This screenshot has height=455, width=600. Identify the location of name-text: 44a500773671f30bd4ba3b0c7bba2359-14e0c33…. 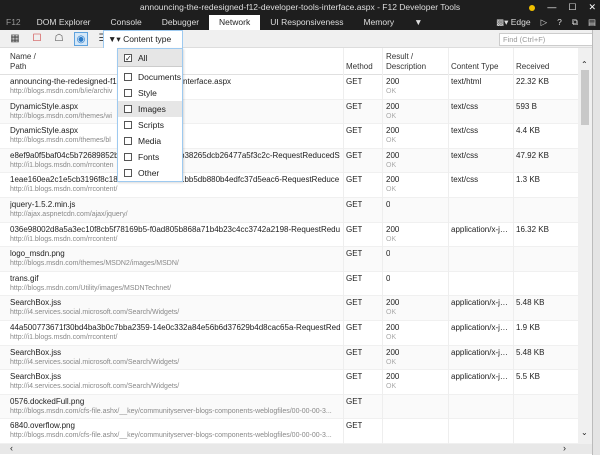
(175, 327).